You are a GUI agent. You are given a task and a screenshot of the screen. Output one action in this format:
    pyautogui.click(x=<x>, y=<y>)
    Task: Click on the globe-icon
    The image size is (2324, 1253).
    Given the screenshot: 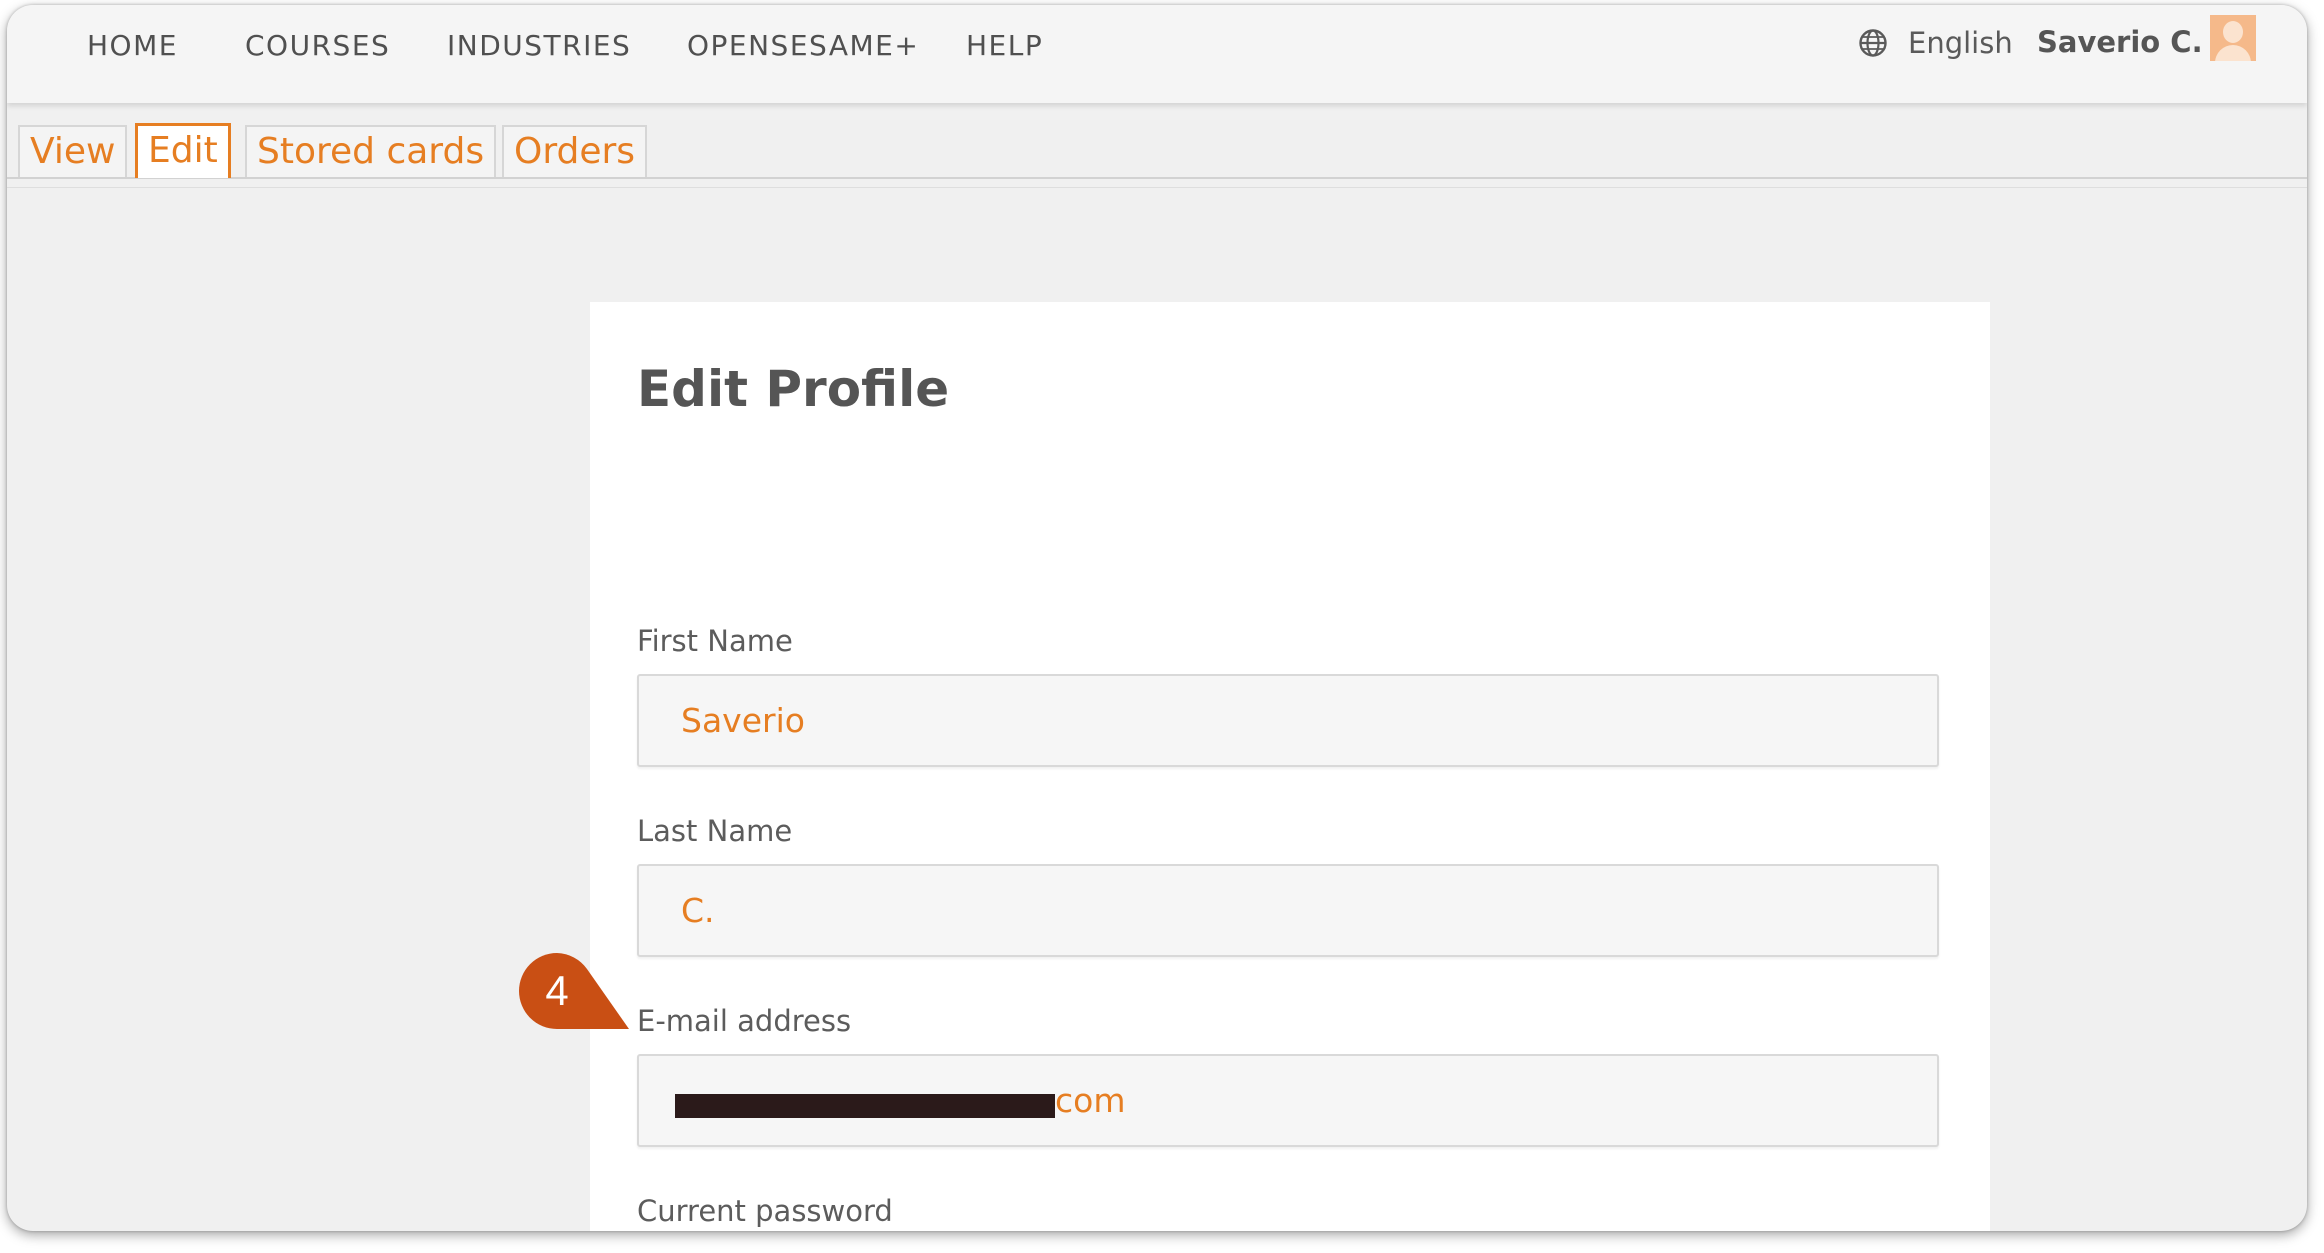 What is the action you would take?
    pyautogui.click(x=1873, y=43)
    